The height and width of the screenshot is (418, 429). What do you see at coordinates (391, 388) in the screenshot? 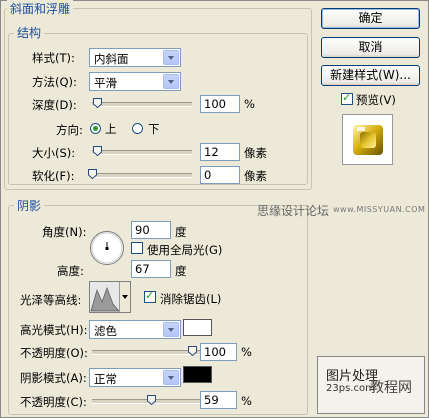
I see `stamp-line3: 教程网` at bounding box center [391, 388].